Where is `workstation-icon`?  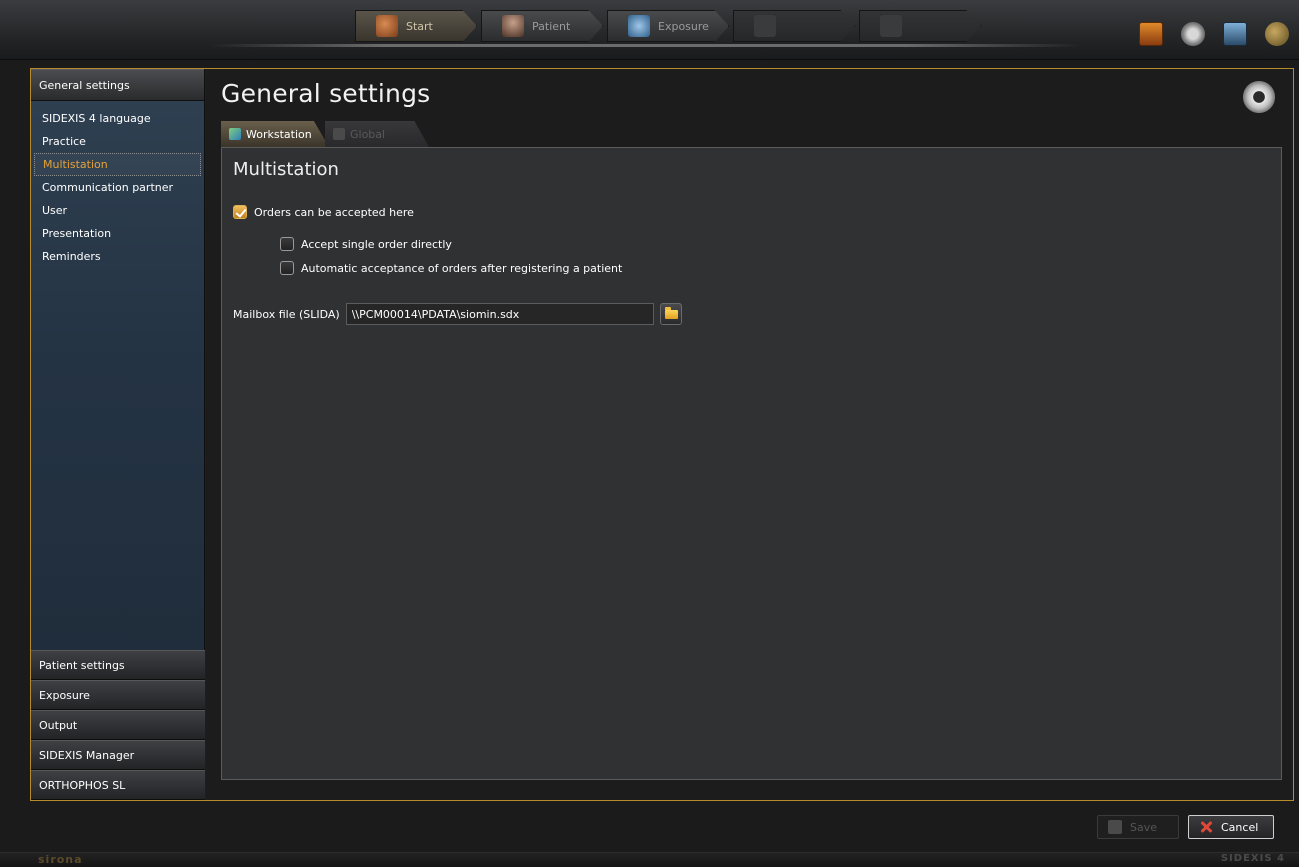
workstation-icon is located at coordinates (235, 134).